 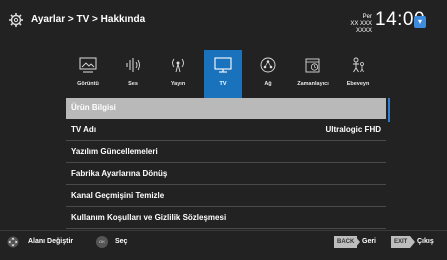 What do you see at coordinates (133, 84) in the screenshot?
I see `tab-label: Ses` at bounding box center [133, 84].